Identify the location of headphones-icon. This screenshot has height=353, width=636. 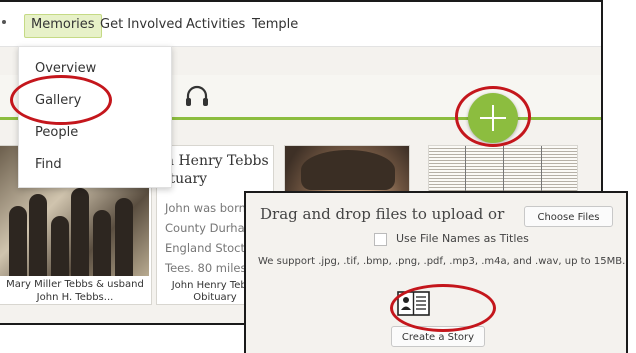
(197, 96).